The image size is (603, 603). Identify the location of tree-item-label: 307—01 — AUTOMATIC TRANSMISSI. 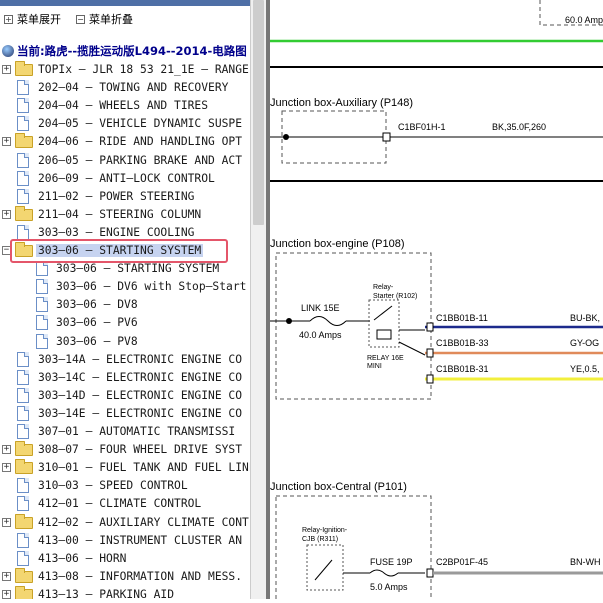
(137, 431).